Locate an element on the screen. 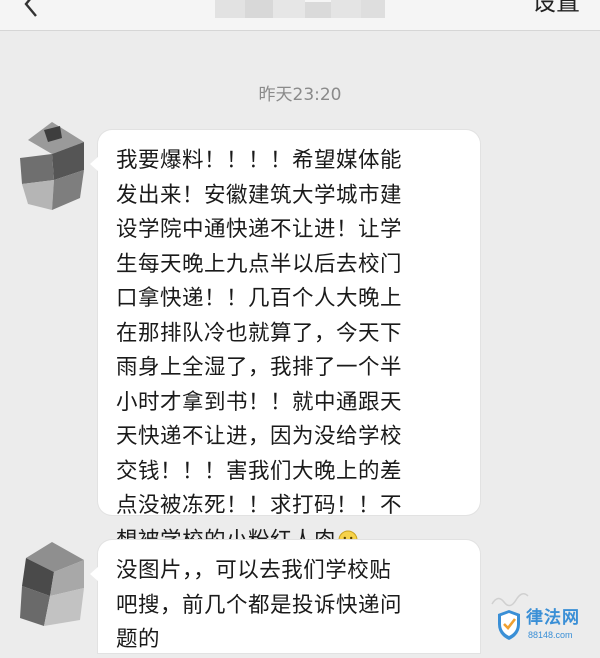 The image size is (600, 658). message-line: 口拿快递！！几百个人大晚上 is located at coordinates (259, 298).